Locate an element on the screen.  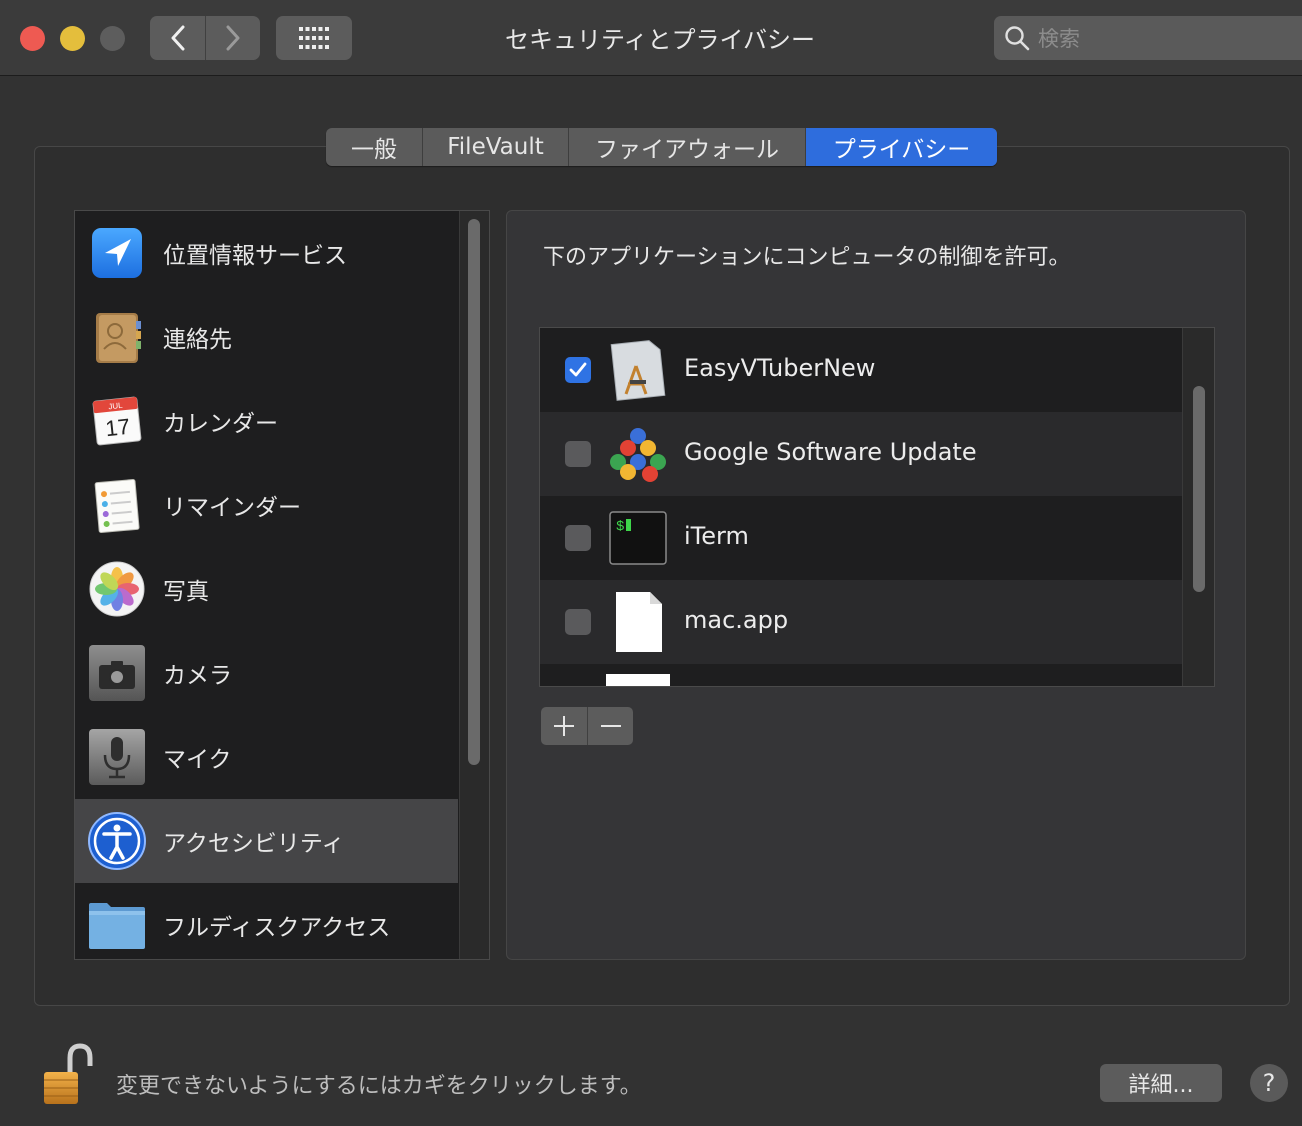
sidebar-item-accessibility: アクセシビリティ is located at coordinates (266, 841).